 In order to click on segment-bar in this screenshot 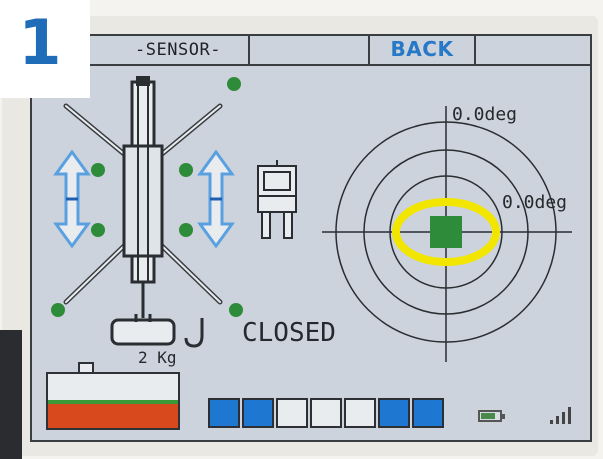, I will do `click(327, 413)`.